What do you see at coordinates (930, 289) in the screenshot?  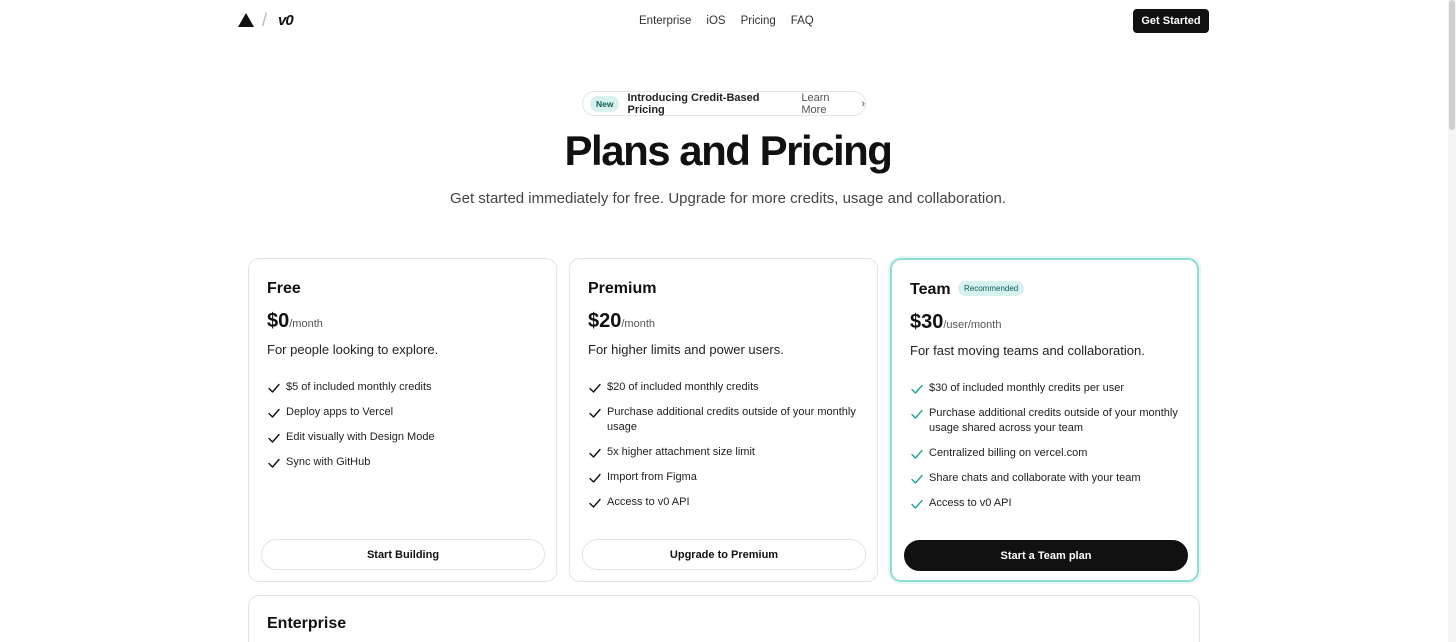 I see `plan-name: Team` at bounding box center [930, 289].